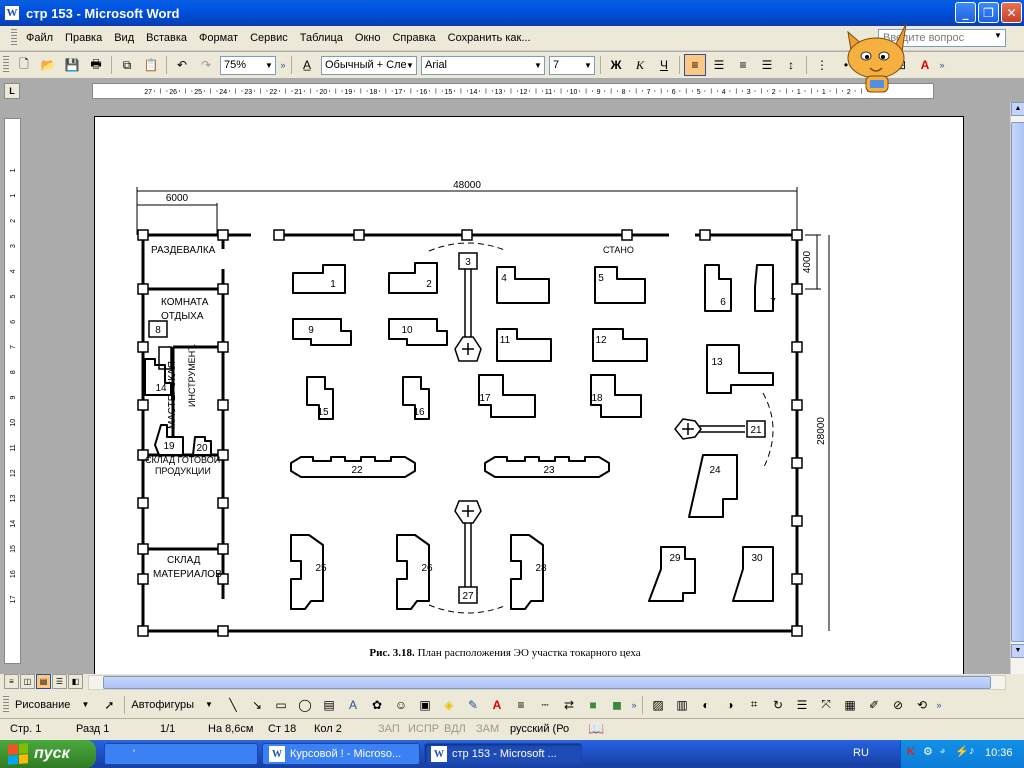 The image size is (1024, 768). What do you see at coordinates (369, 65) in the screenshot?
I see `style-select: Обычный + Сле ▼` at bounding box center [369, 65].